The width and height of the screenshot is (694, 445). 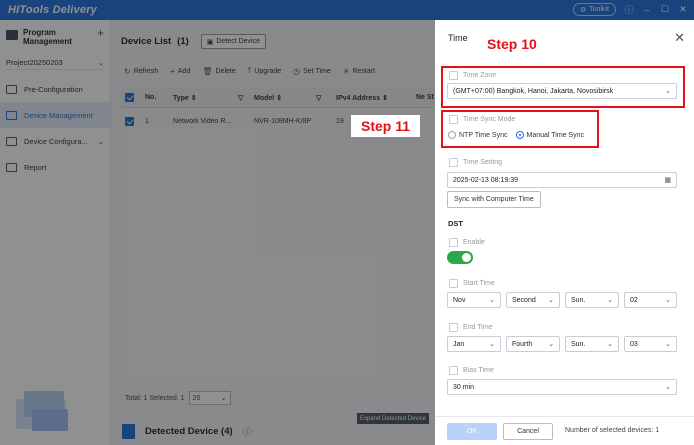 What do you see at coordinates (455, 223) in the screenshot?
I see `dst-heading: DST` at bounding box center [455, 223].